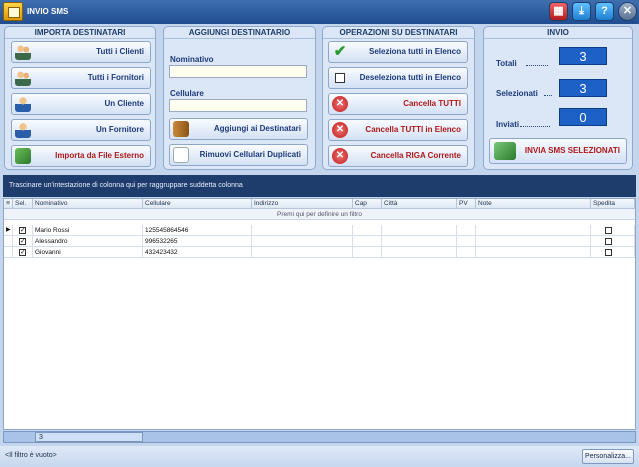 This screenshot has width=639, height=467. Describe the element at coordinates (537, 65) in the screenshot. I see `dotted-leader` at that location.